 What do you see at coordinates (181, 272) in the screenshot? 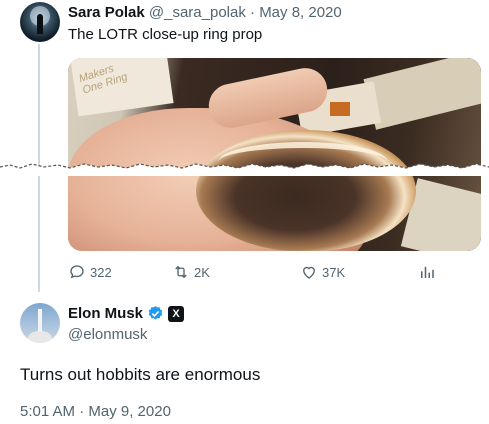
I see `retweet-icon` at bounding box center [181, 272].